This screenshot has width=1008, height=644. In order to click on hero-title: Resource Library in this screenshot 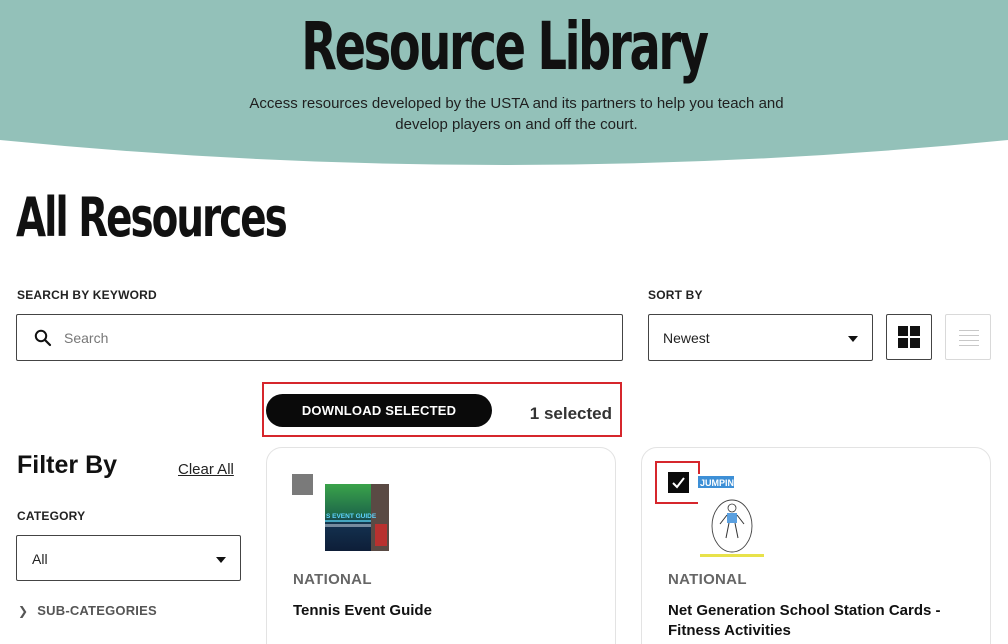, I will do `click(505, 46)`.